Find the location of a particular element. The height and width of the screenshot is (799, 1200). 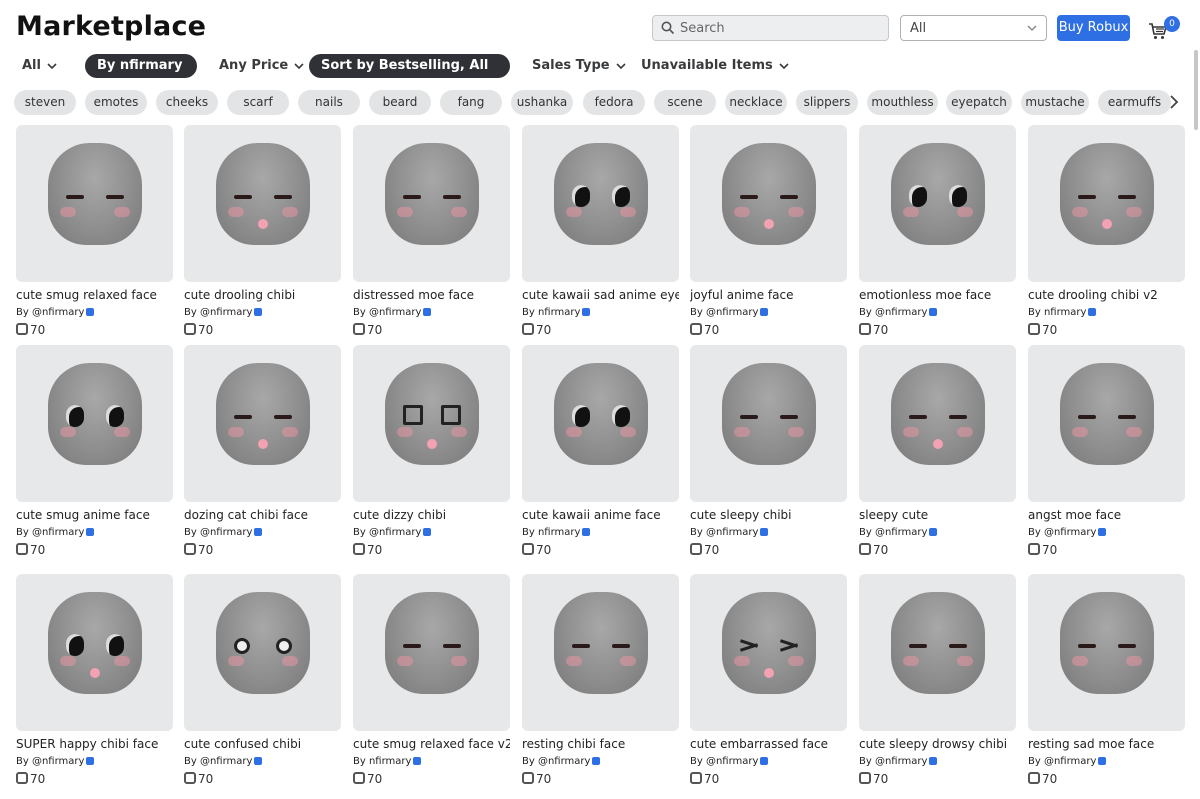

item-name: resting sad moe face is located at coordinates (1106, 744).